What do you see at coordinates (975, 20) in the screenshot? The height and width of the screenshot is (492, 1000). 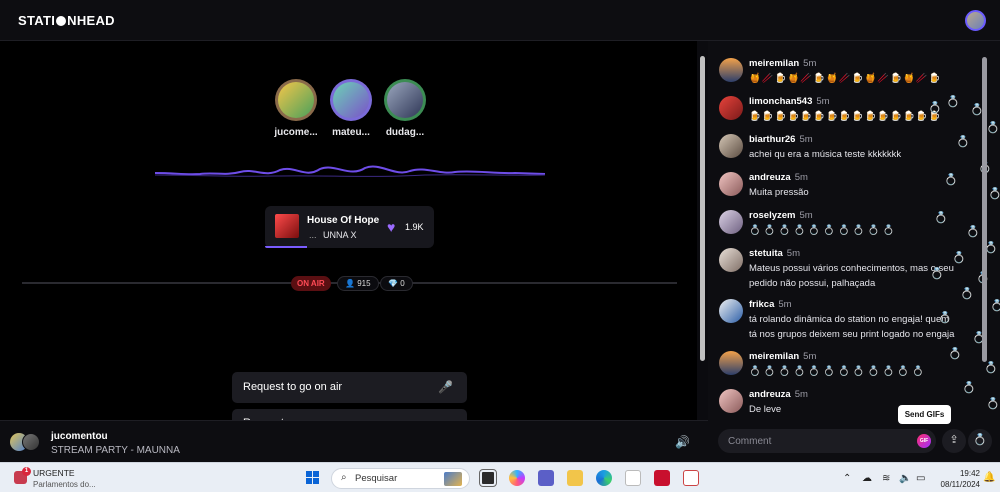 I see `profile-avatar` at bounding box center [975, 20].